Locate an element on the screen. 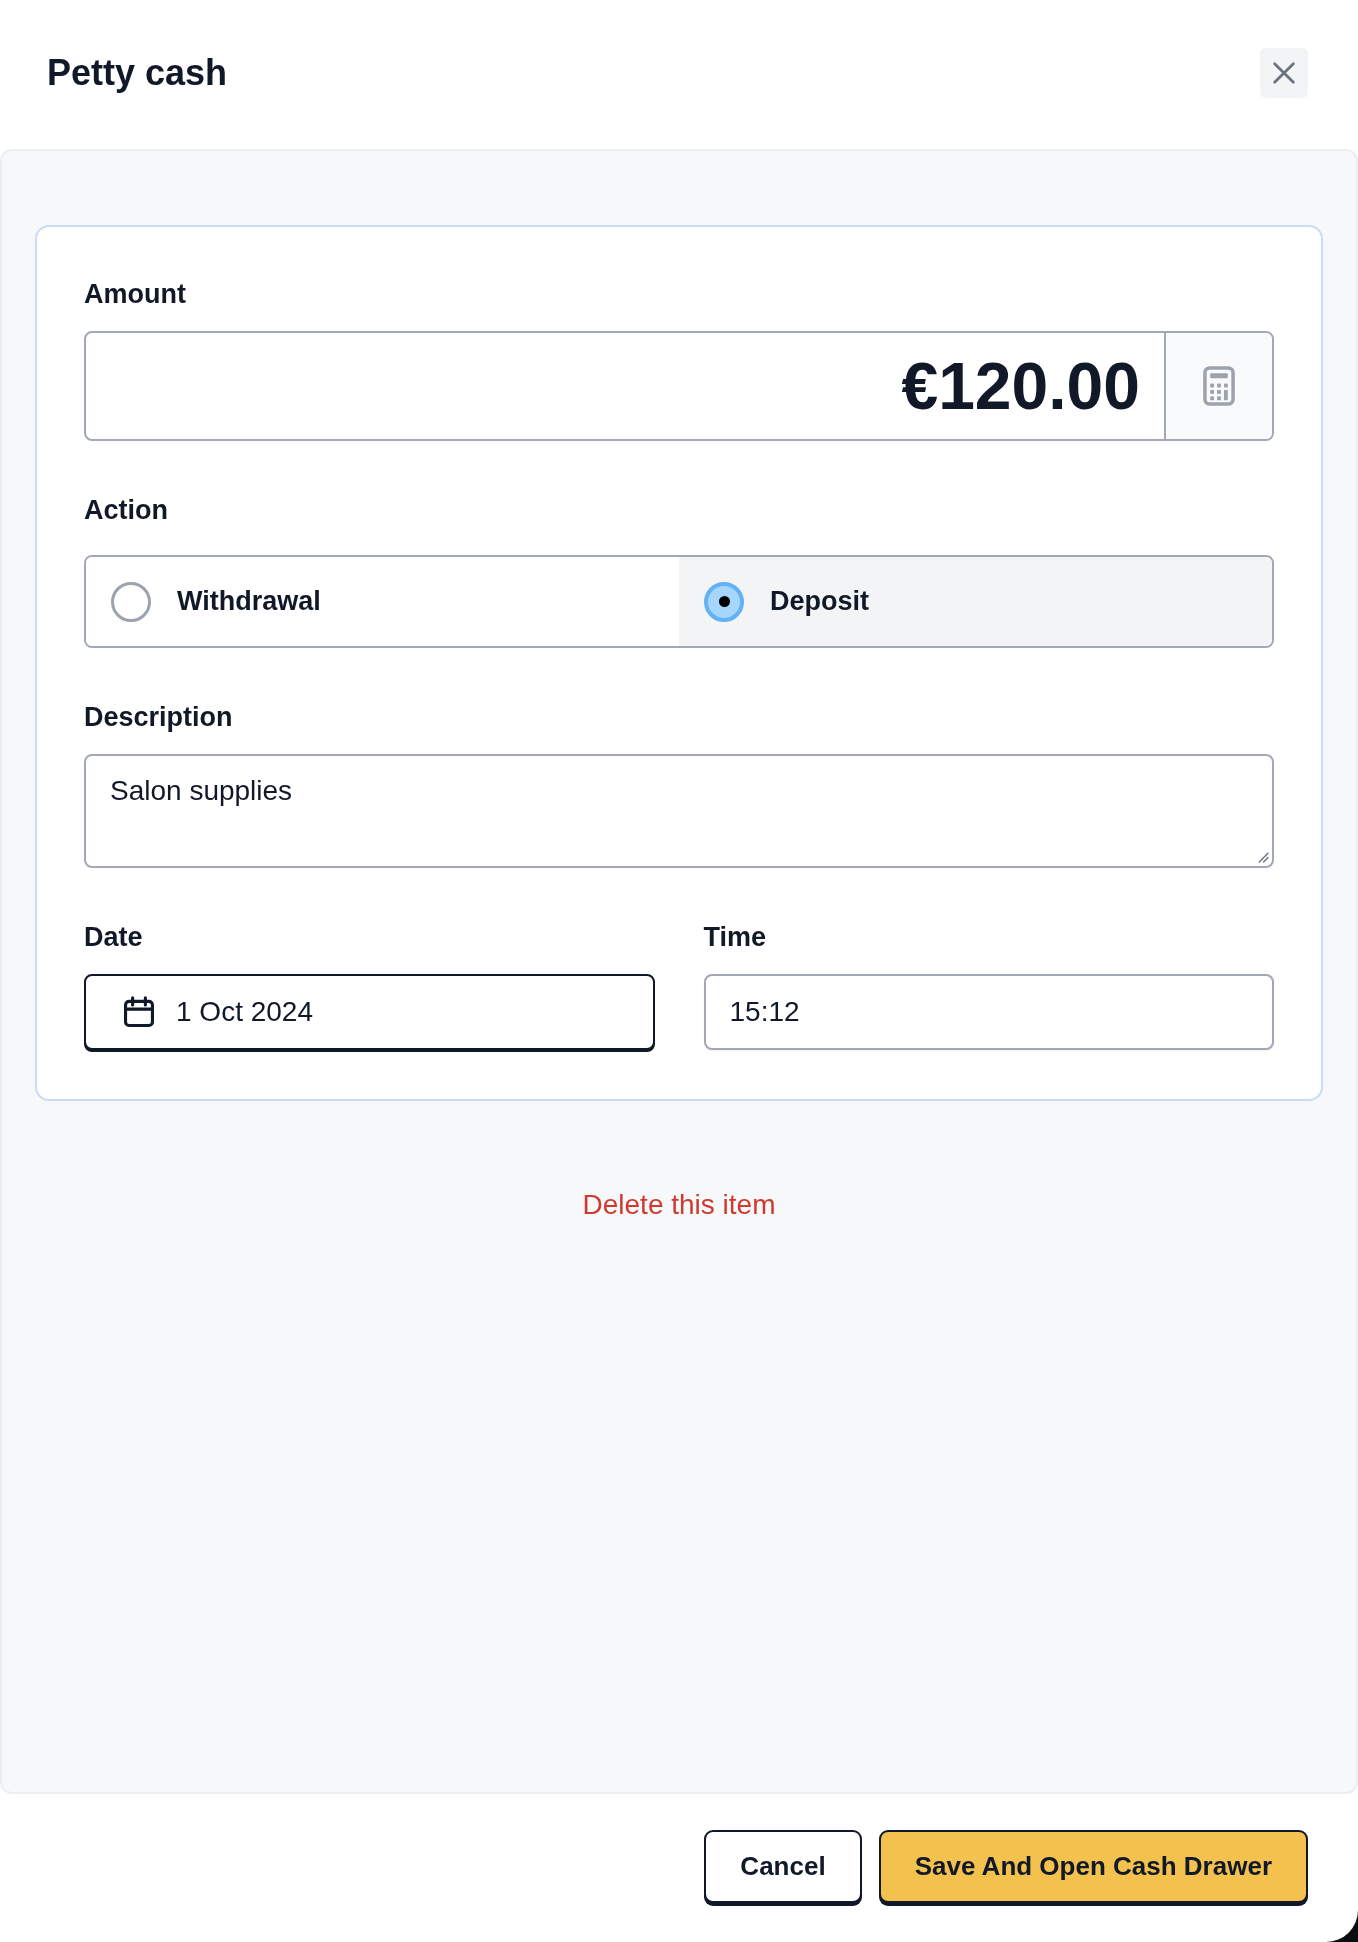 The height and width of the screenshot is (1942, 1358). amount-field: €120.00 is located at coordinates (625, 386).